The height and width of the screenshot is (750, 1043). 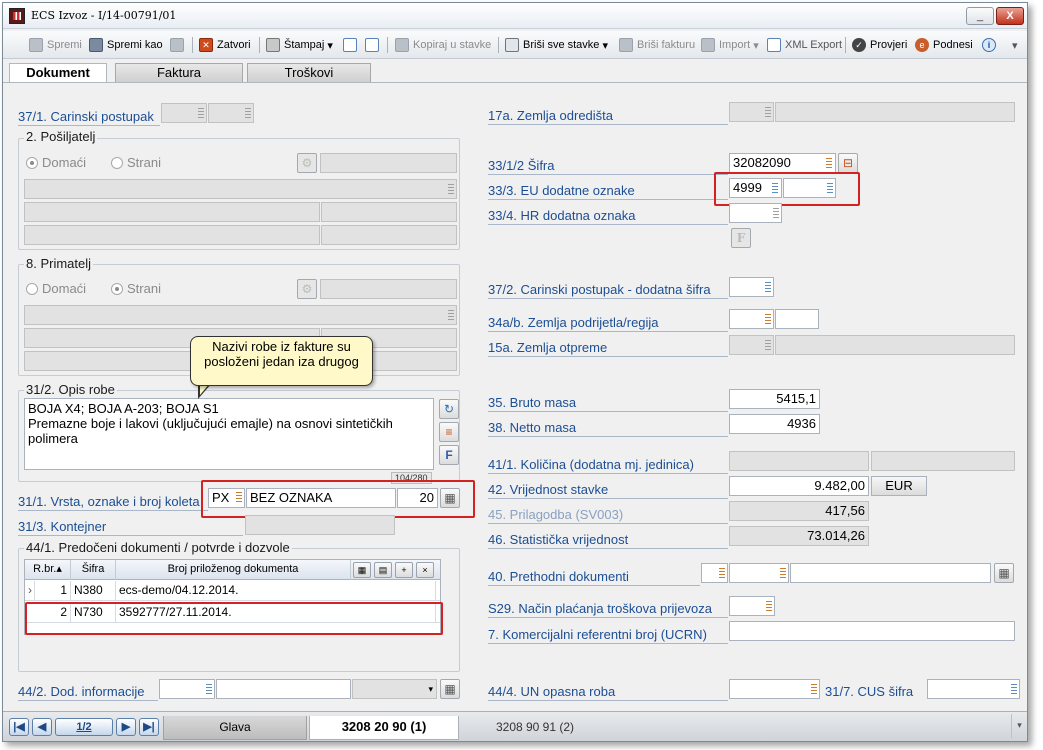 I want to click on tab-faktura: Faktura, so click(x=179, y=72).